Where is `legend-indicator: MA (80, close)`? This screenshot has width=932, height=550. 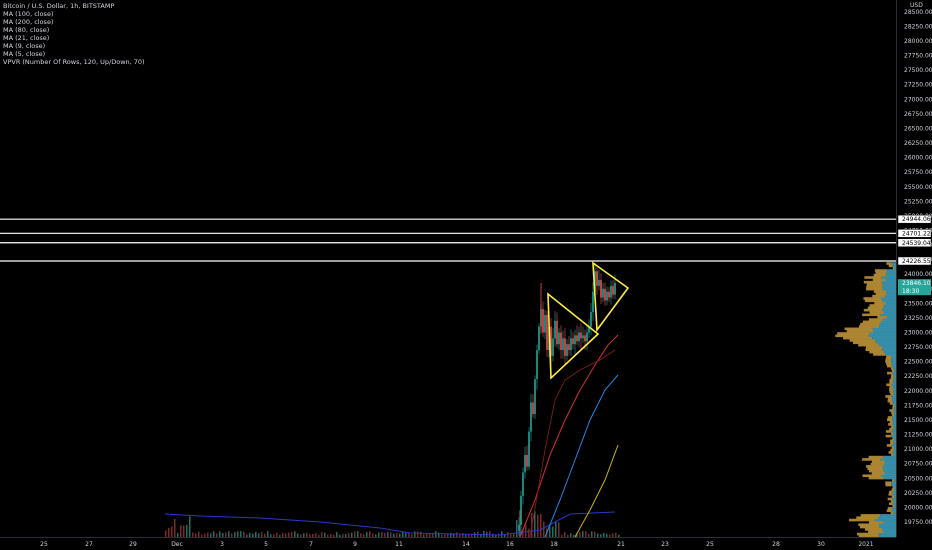
legend-indicator: MA (80, close) is located at coordinates (74, 30).